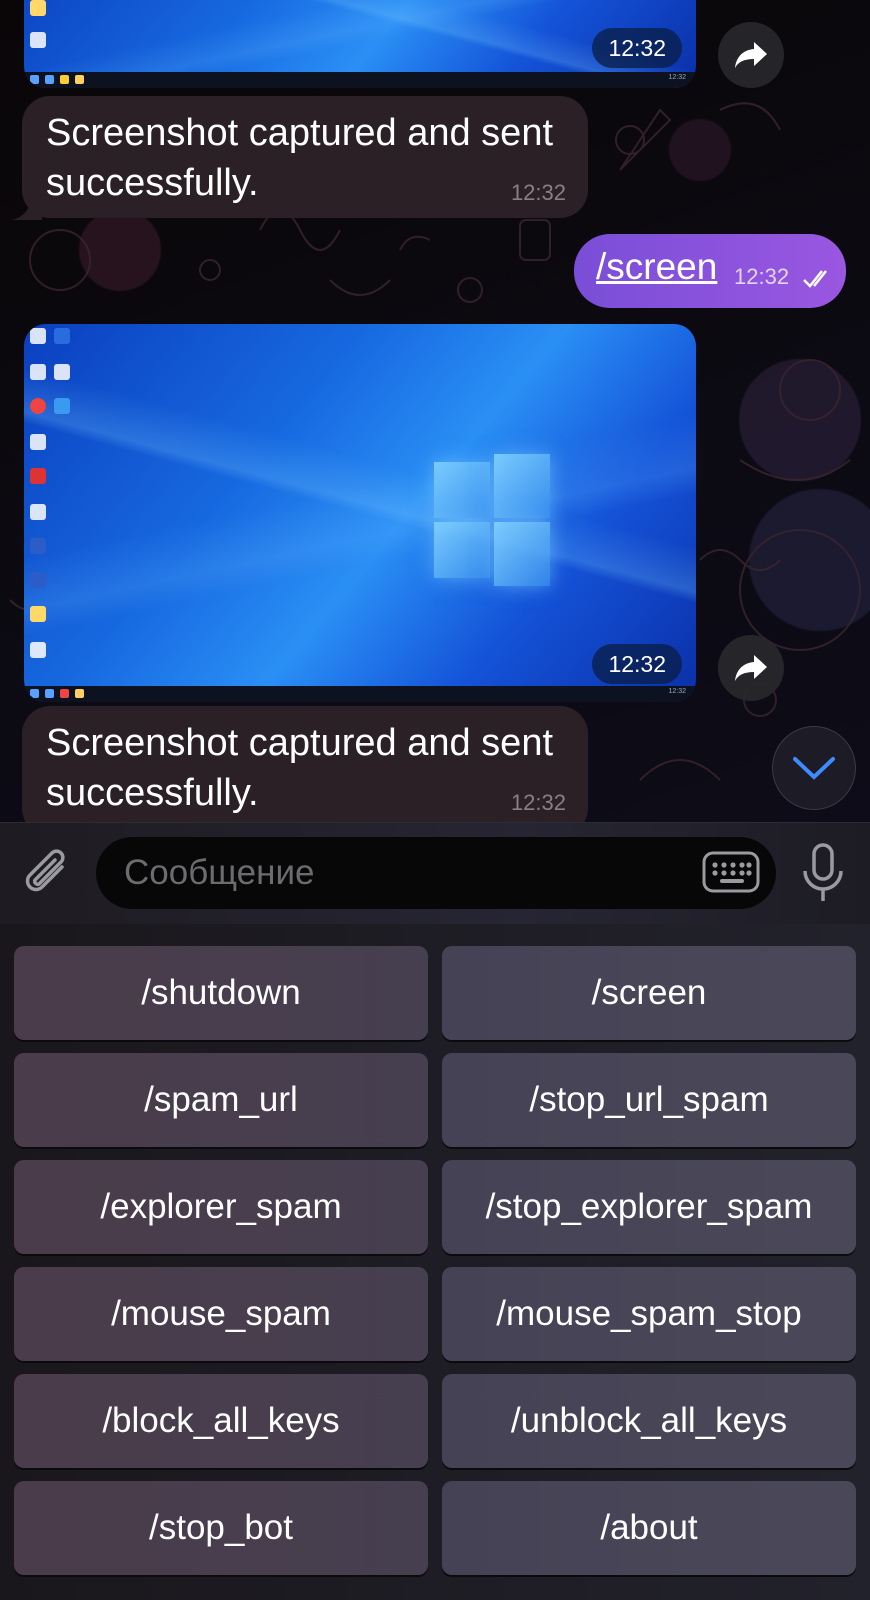  I want to click on paperclip-icon, so click(48, 873).